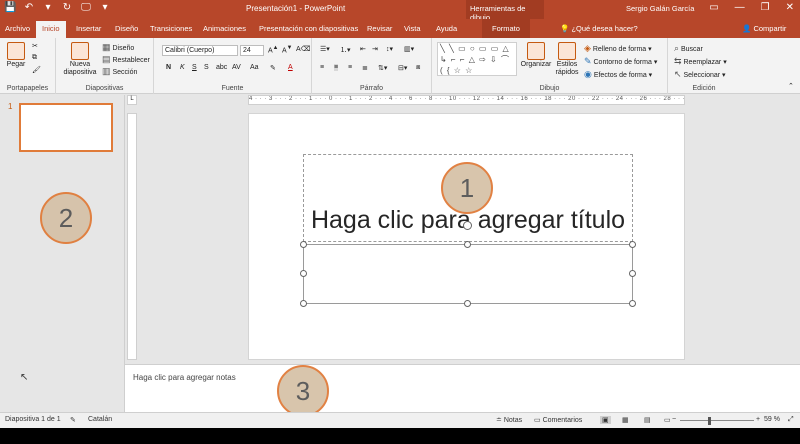 The width and height of the screenshot is (800, 444). I want to click on reset-button: ▤ Restablecer, so click(126, 59).